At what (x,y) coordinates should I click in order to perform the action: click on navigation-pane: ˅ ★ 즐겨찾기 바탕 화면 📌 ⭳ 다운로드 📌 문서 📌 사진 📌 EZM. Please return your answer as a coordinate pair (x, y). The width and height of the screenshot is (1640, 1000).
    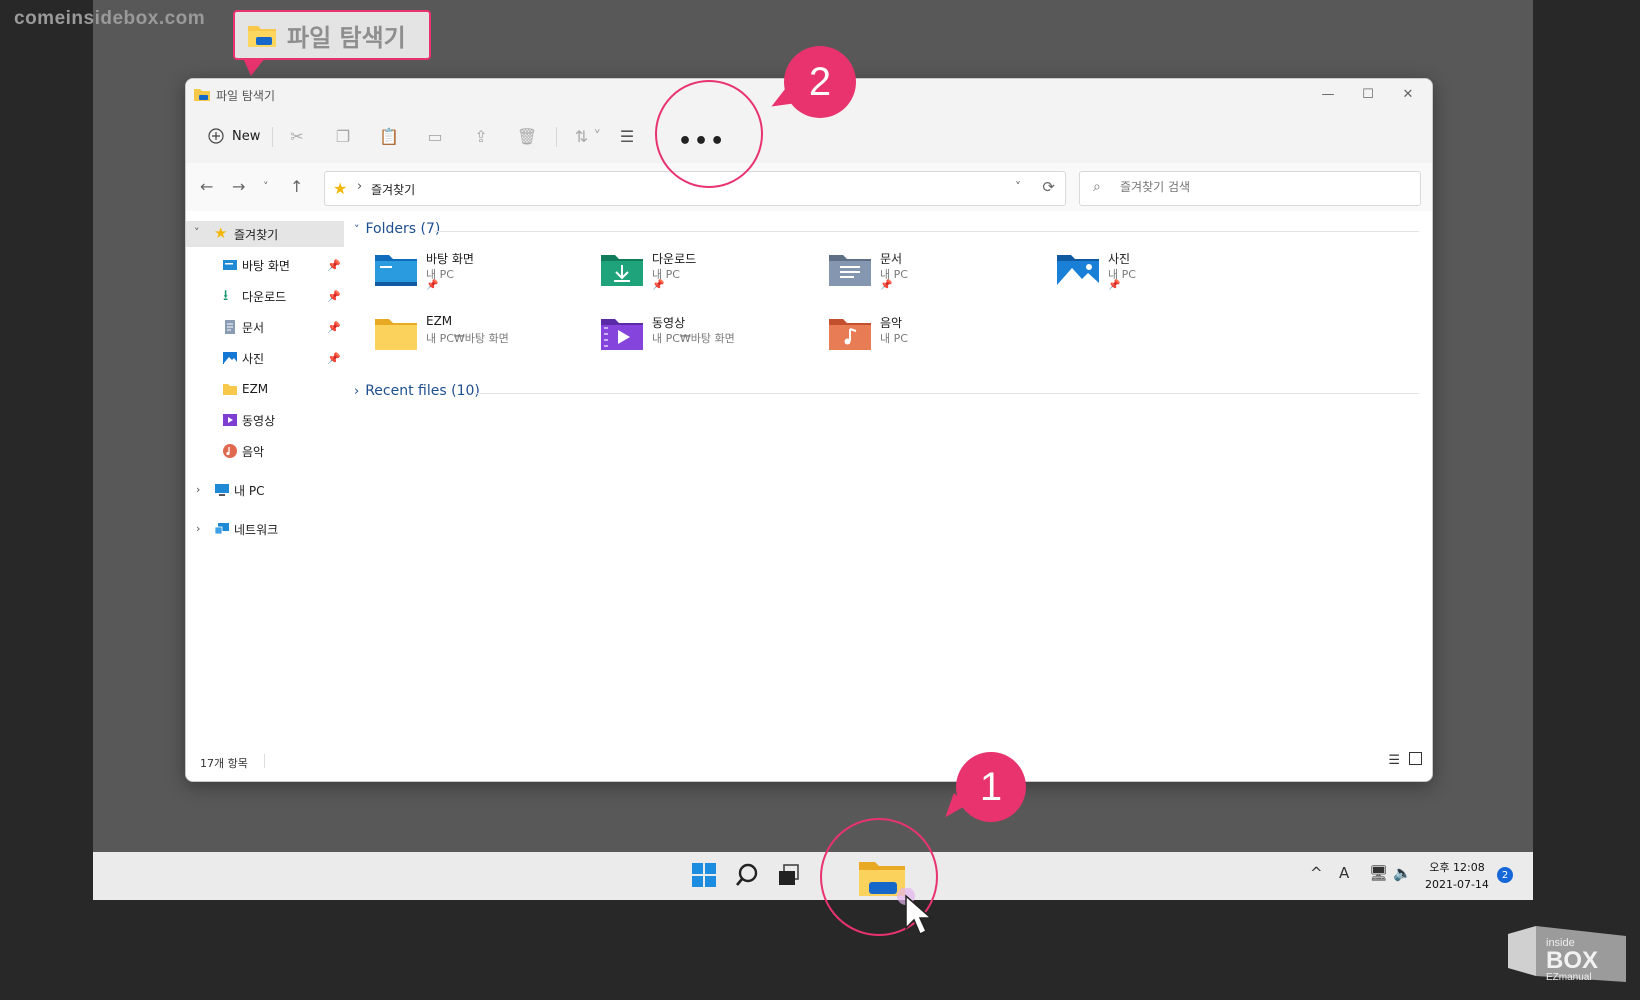
    Looking at the image, I should click on (265, 476).